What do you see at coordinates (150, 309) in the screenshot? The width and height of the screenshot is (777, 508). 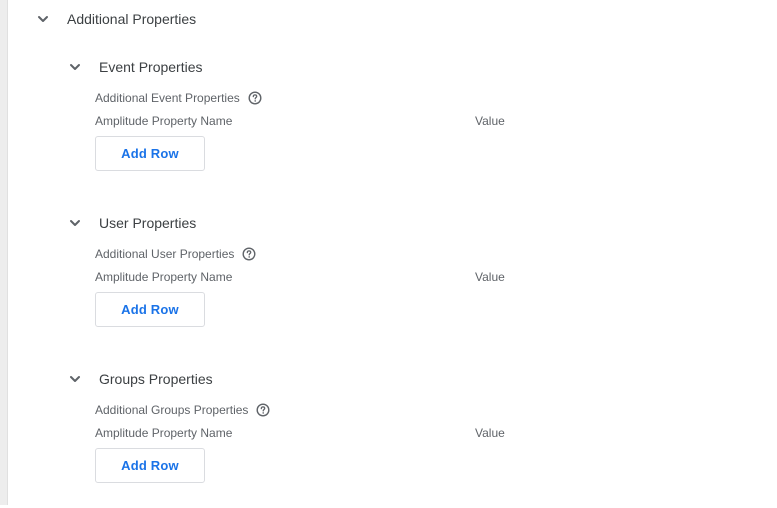 I see `add-user-row-button: Add Row` at bounding box center [150, 309].